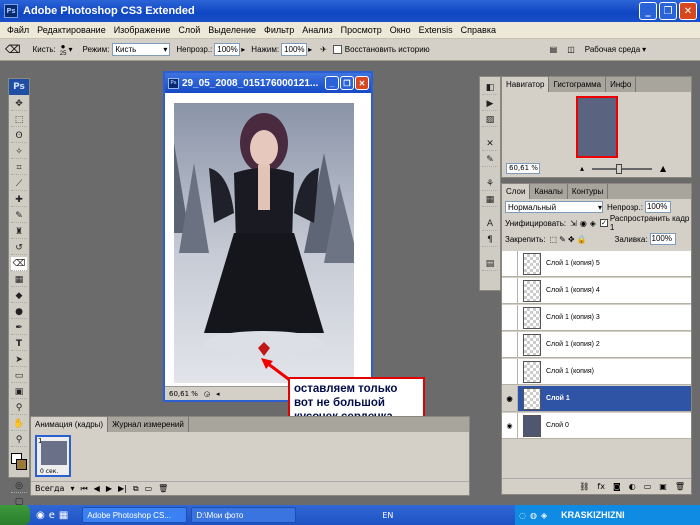 This screenshot has height=525, width=700. Describe the element at coordinates (436, 30) in the screenshot. I see `menu-extensis: Extensis` at that location.